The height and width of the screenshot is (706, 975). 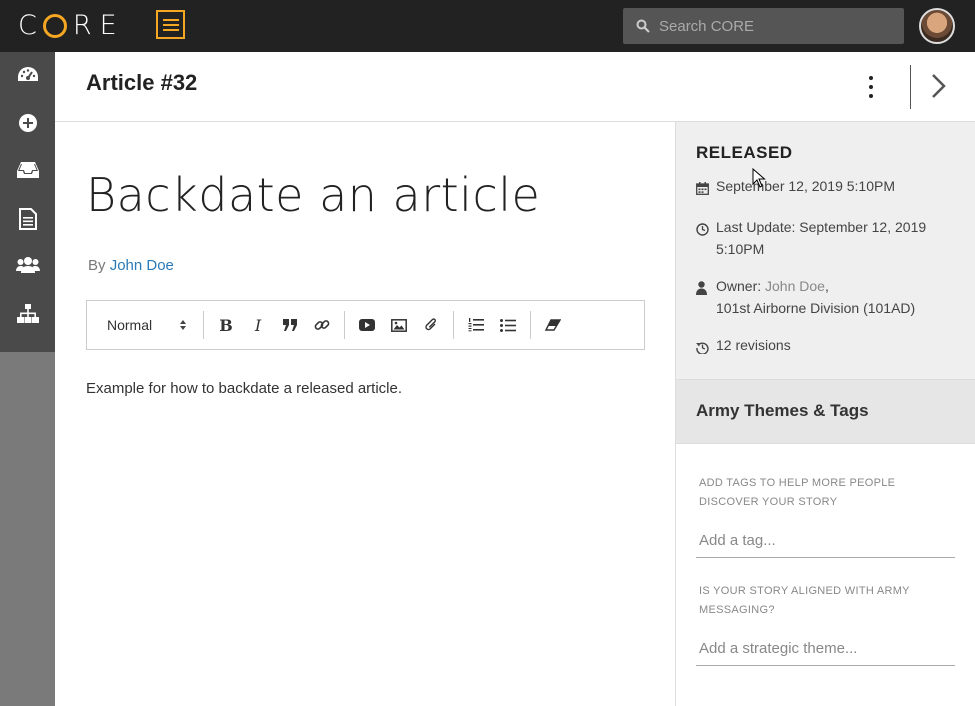 I want to click on last-update-text: Last Update: September 12, 2019 5:10PM, so click(x=821, y=238).